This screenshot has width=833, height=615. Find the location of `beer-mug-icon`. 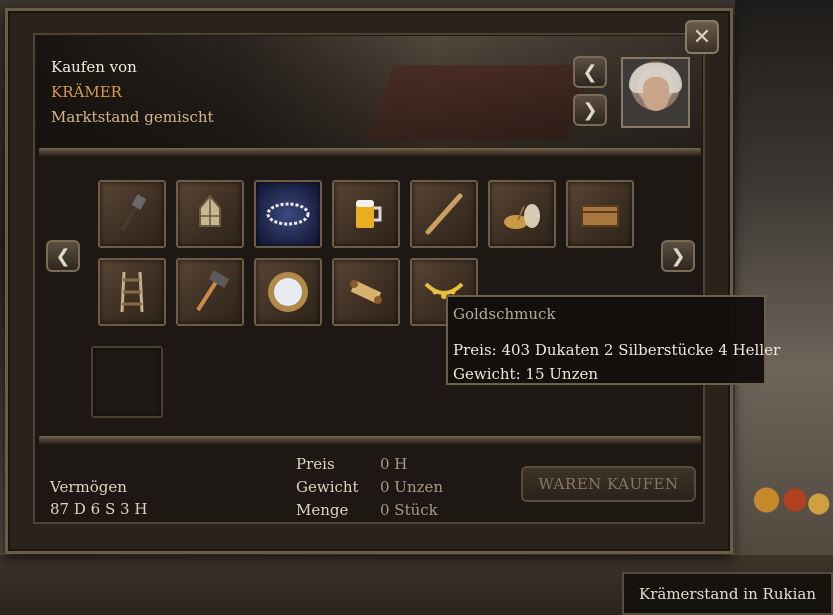

beer-mug-icon is located at coordinates (369, 214).